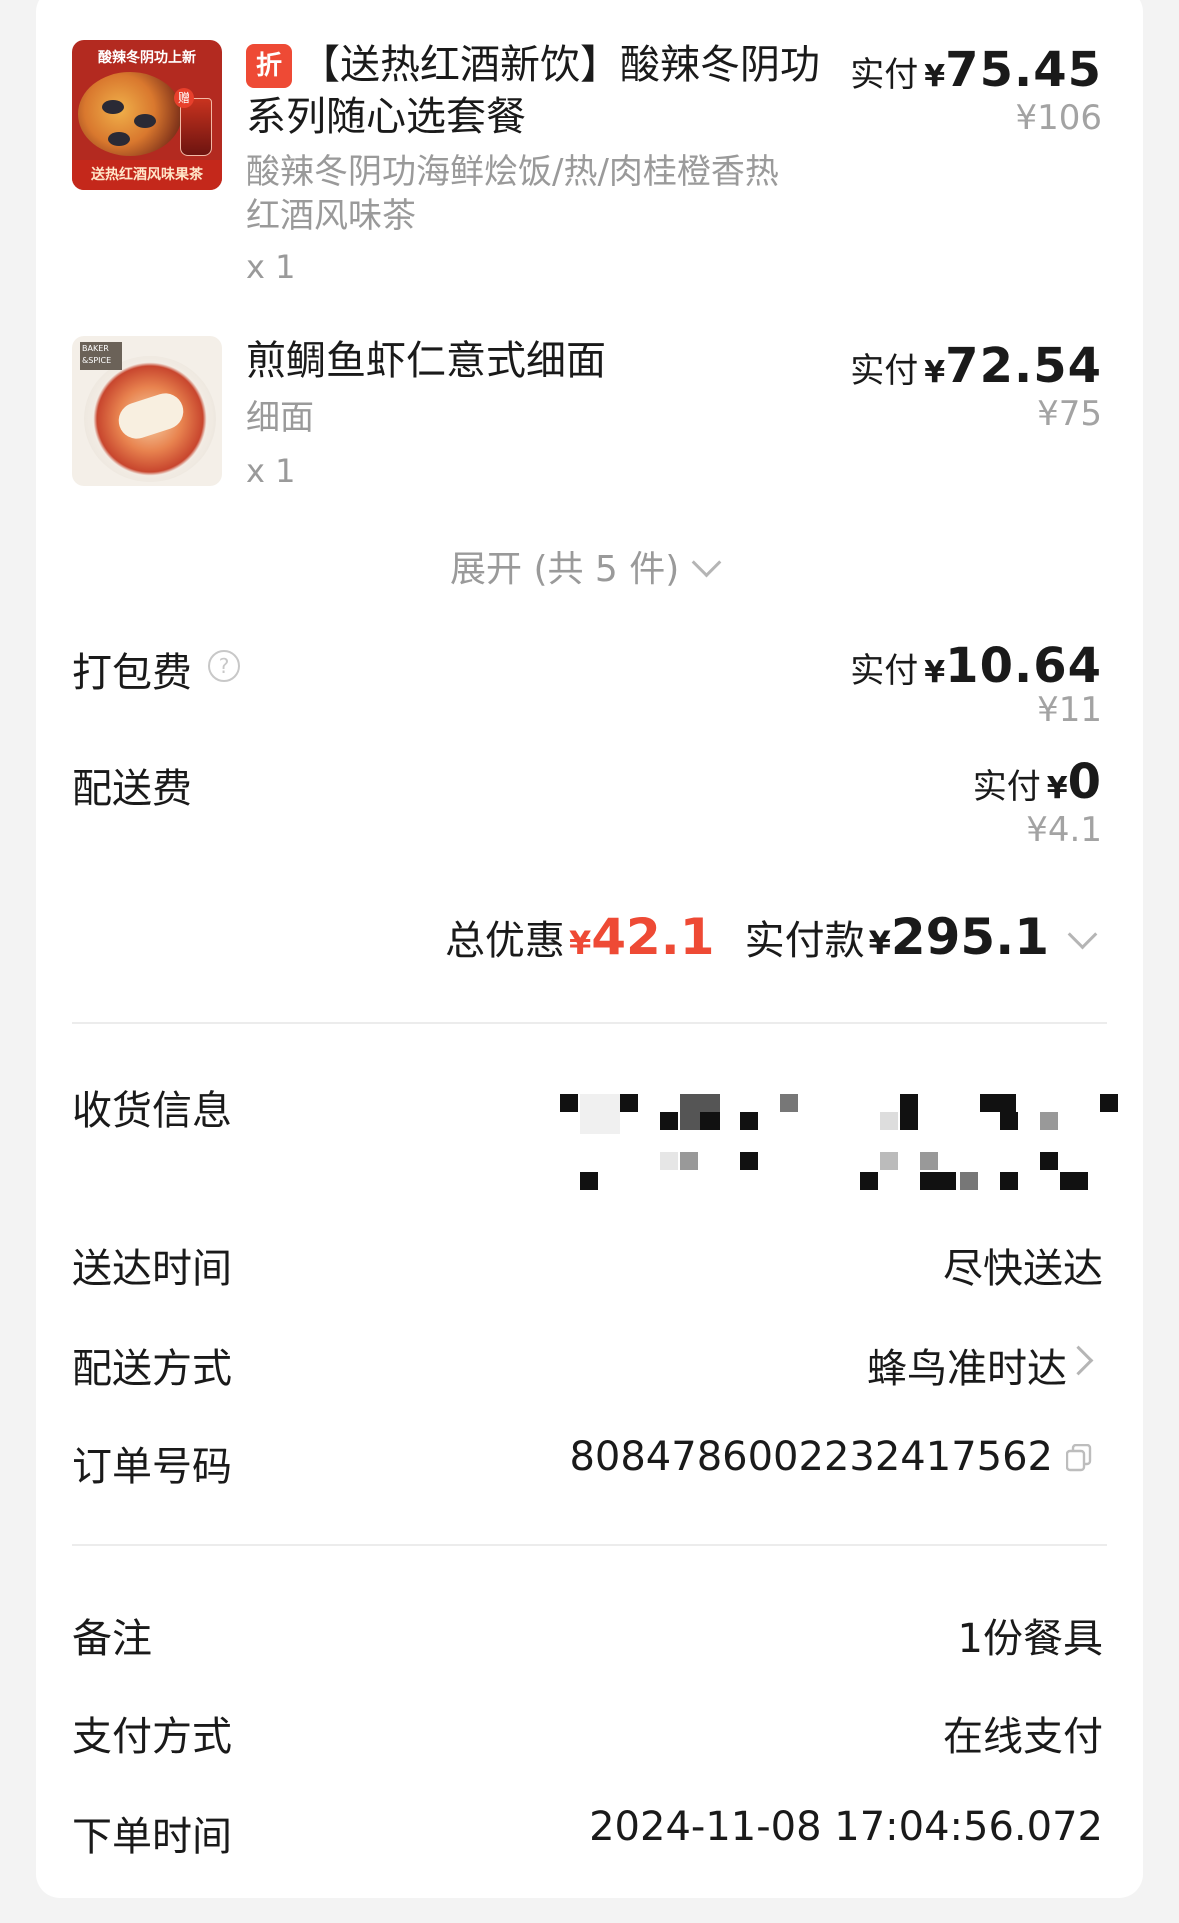 This screenshot has height=1923, width=1179. What do you see at coordinates (1023, 666) in the screenshot?
I see `paid-amount: 10.64` at bounding box center [1023, 666].